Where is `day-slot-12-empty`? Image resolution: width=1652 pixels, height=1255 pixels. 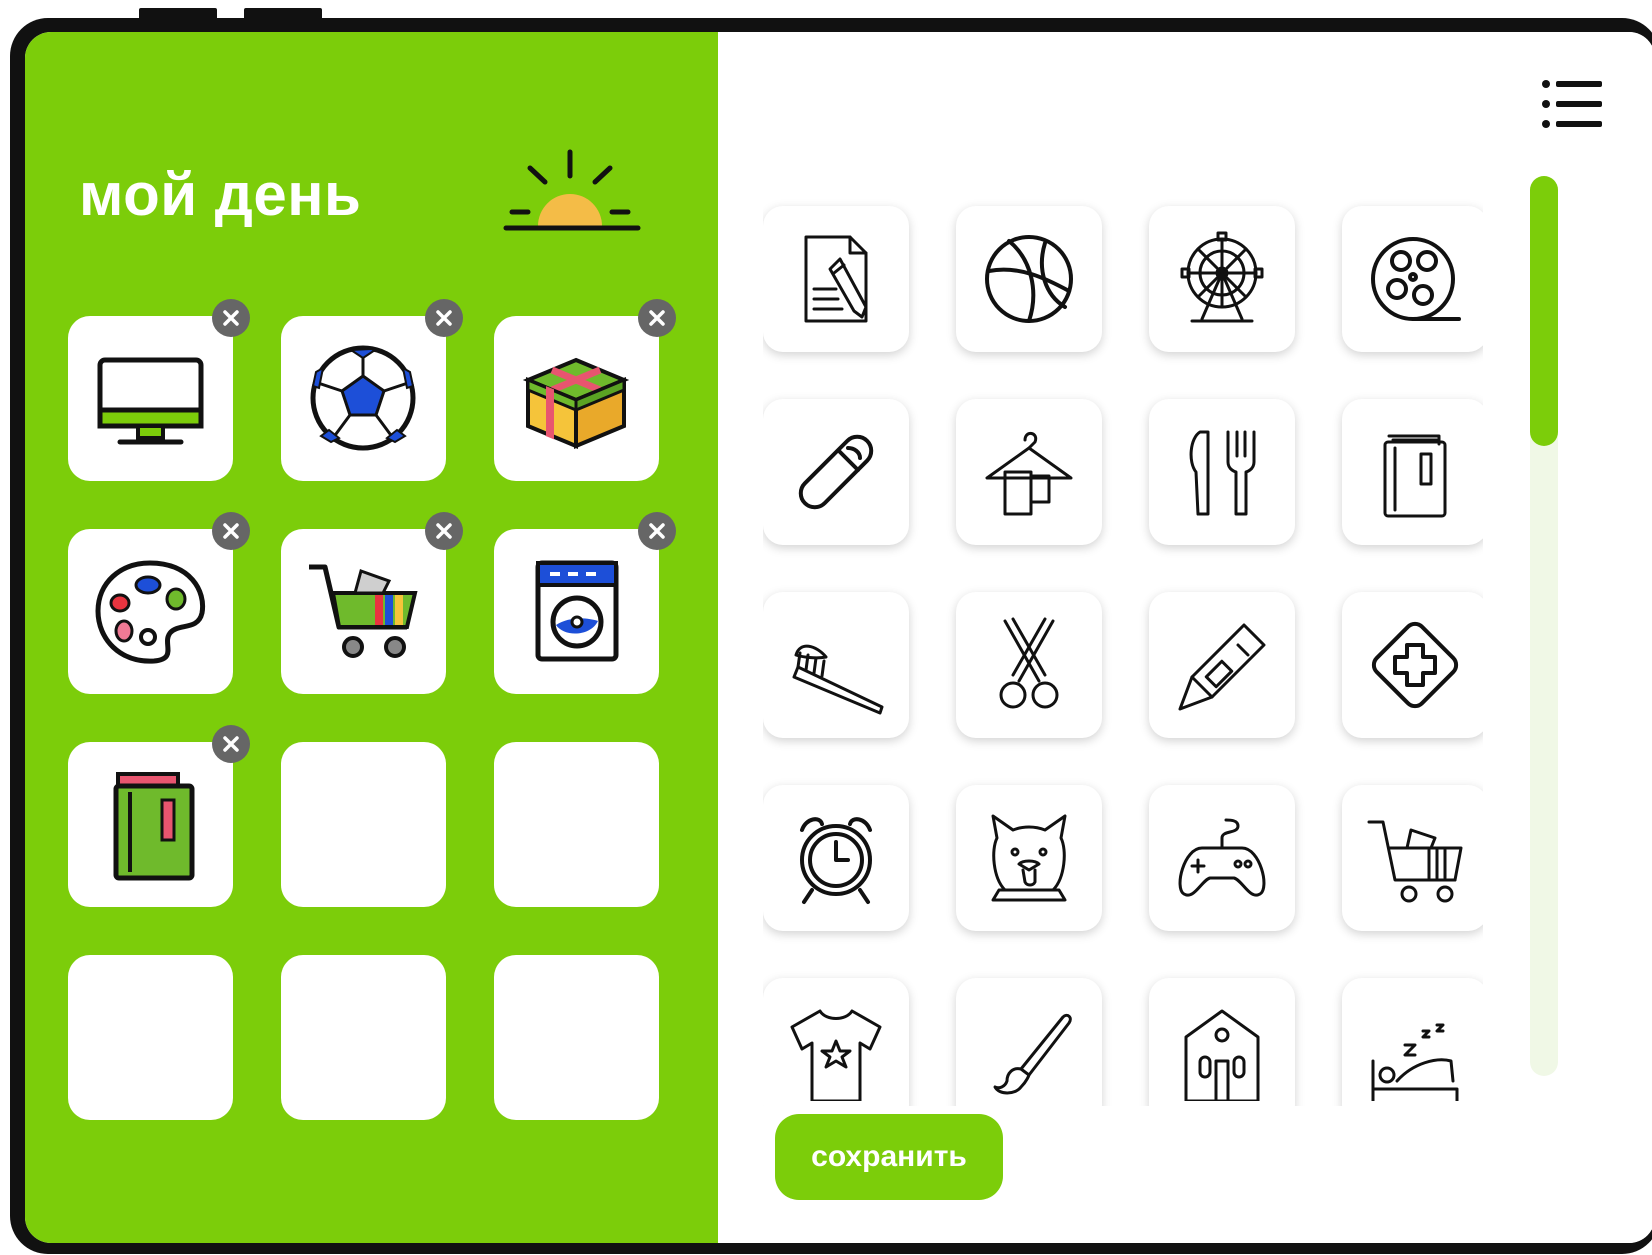 day-slot-12-empty is located at coordinates (576, 1037).